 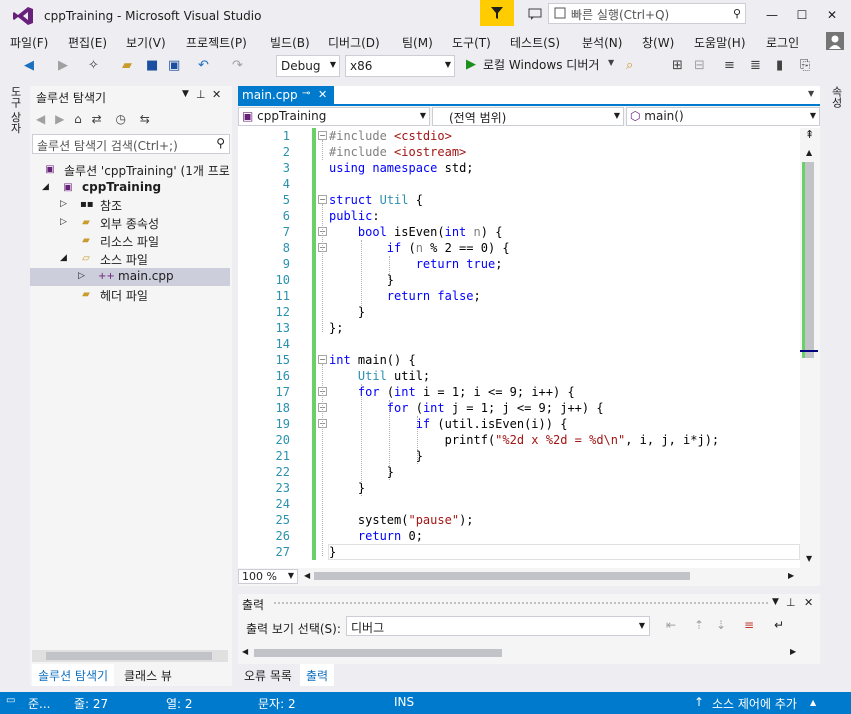 I want to click on code-line: using namespace std;, so click(x=401, y=168).